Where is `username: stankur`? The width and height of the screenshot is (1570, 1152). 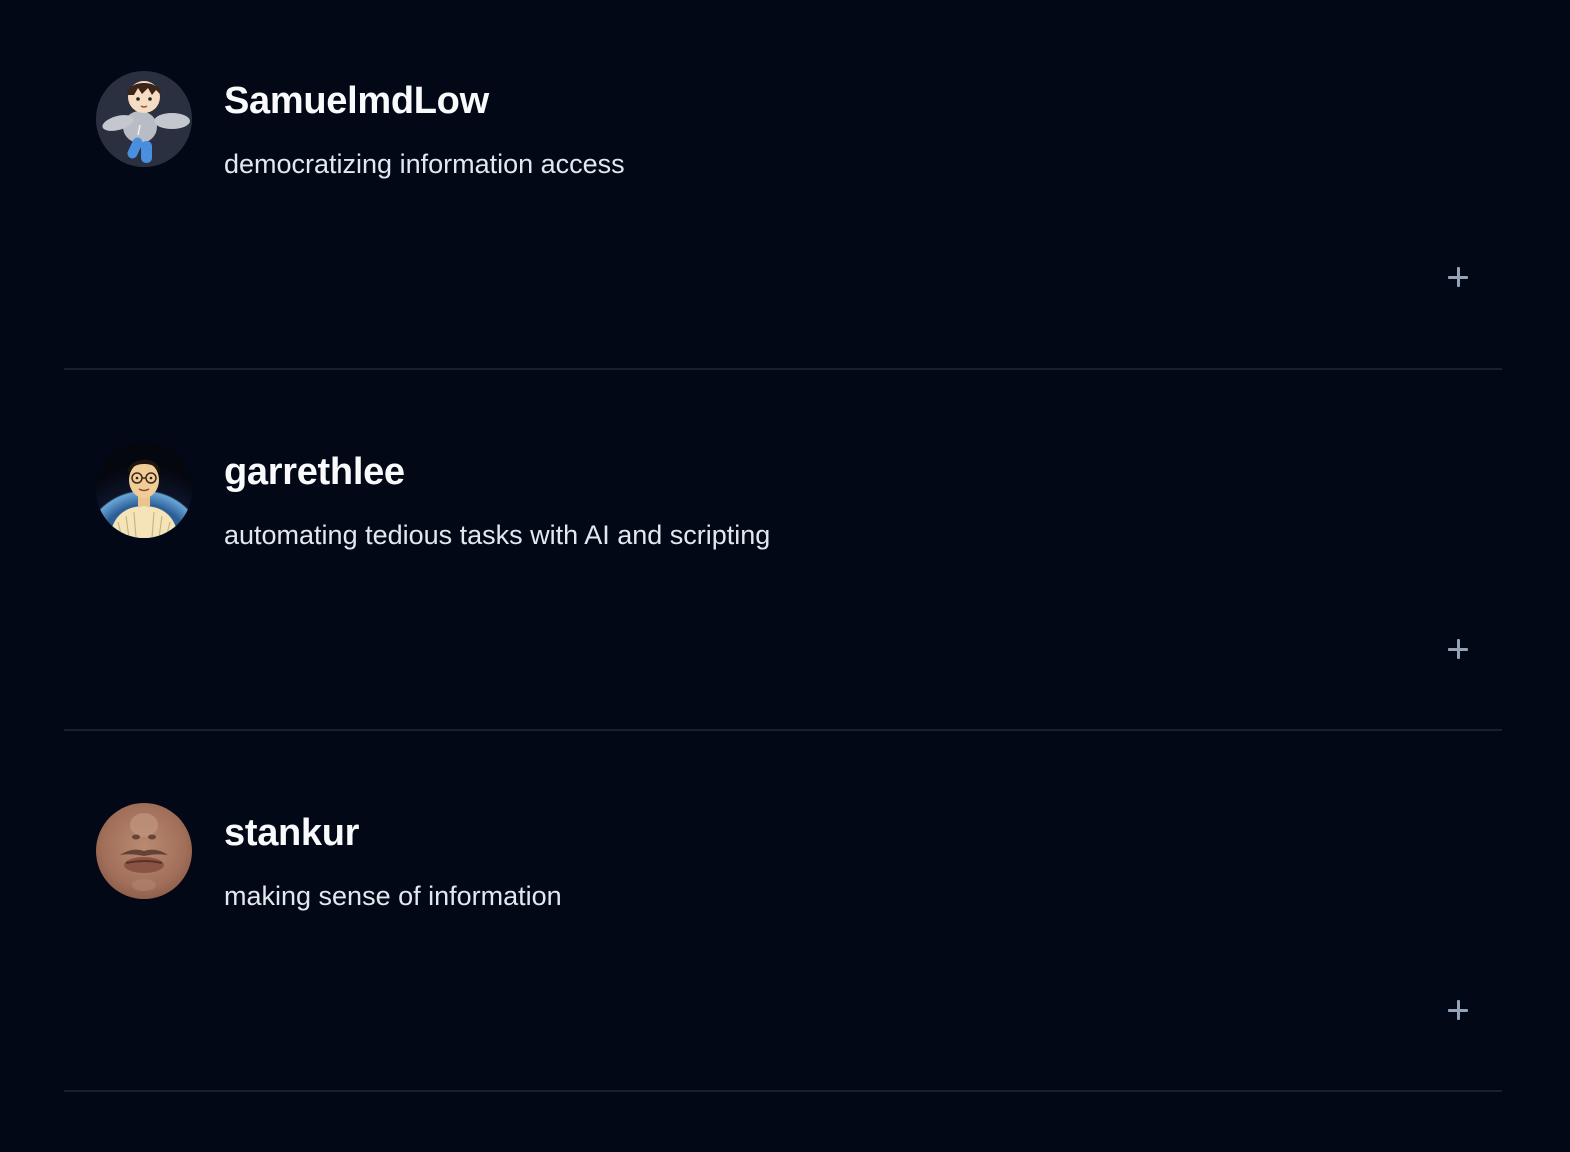
username: stankur is located at coordinates (291, 833).